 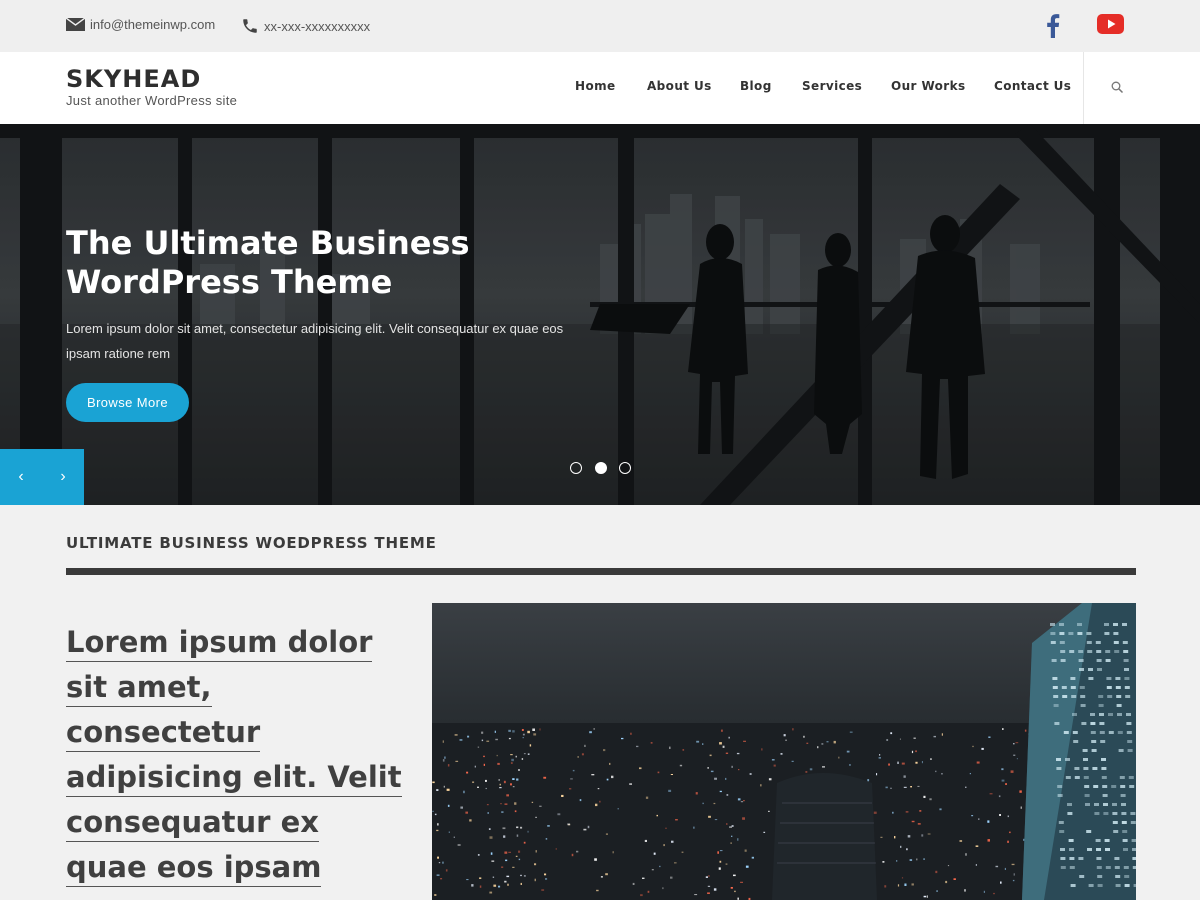 What do you see at coordinates (152, 100) in the screenshot?
I see `site-tagline: Just another WordPress site` at bounding box center [152, 100].